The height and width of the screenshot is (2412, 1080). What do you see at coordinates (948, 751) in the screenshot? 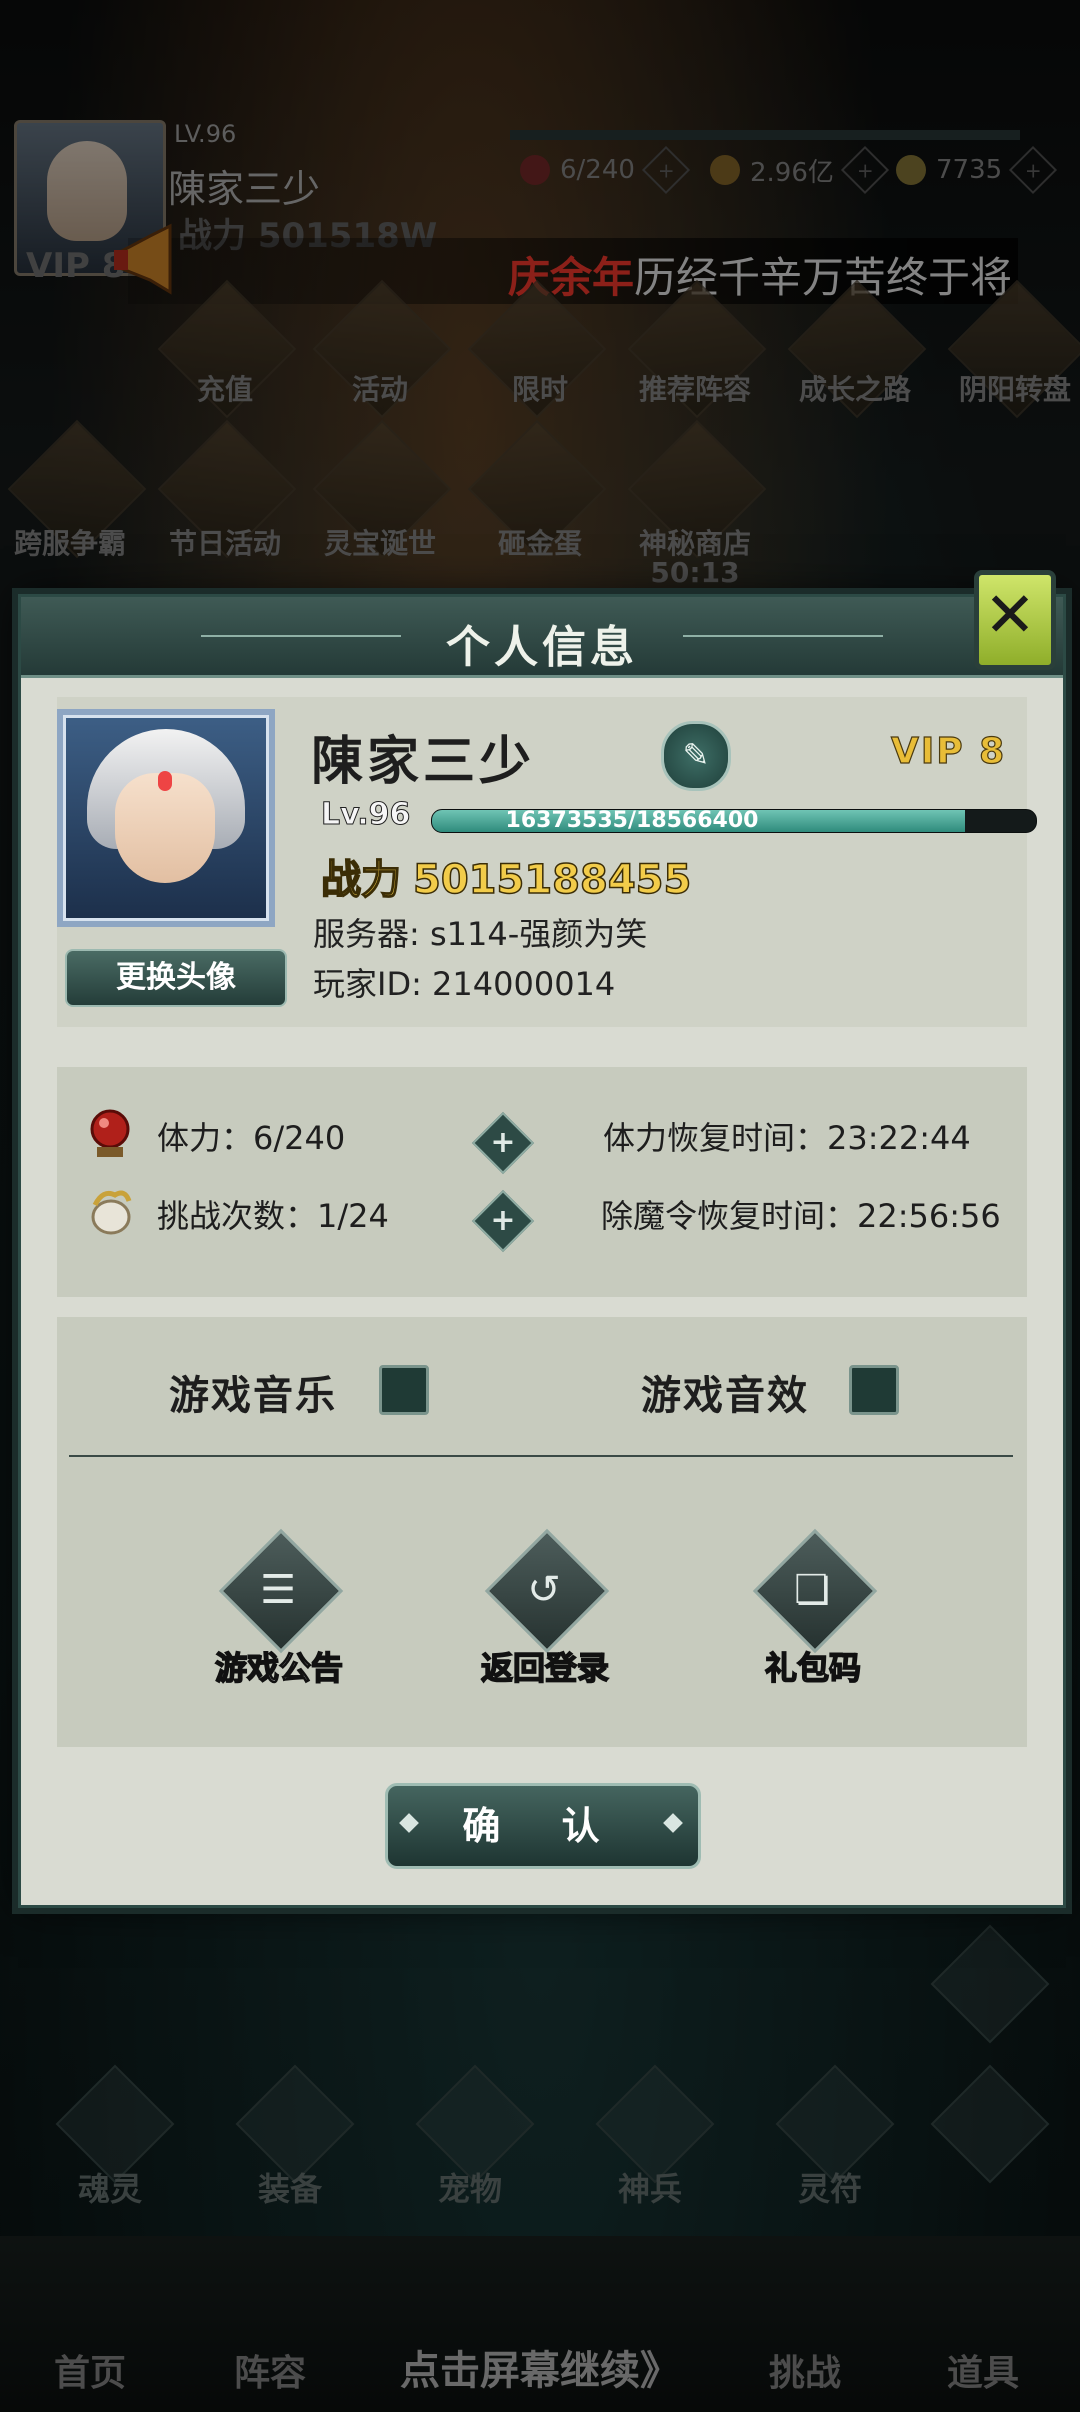
I see `vip-level: VIP 8` at bounding box center [948, 751].